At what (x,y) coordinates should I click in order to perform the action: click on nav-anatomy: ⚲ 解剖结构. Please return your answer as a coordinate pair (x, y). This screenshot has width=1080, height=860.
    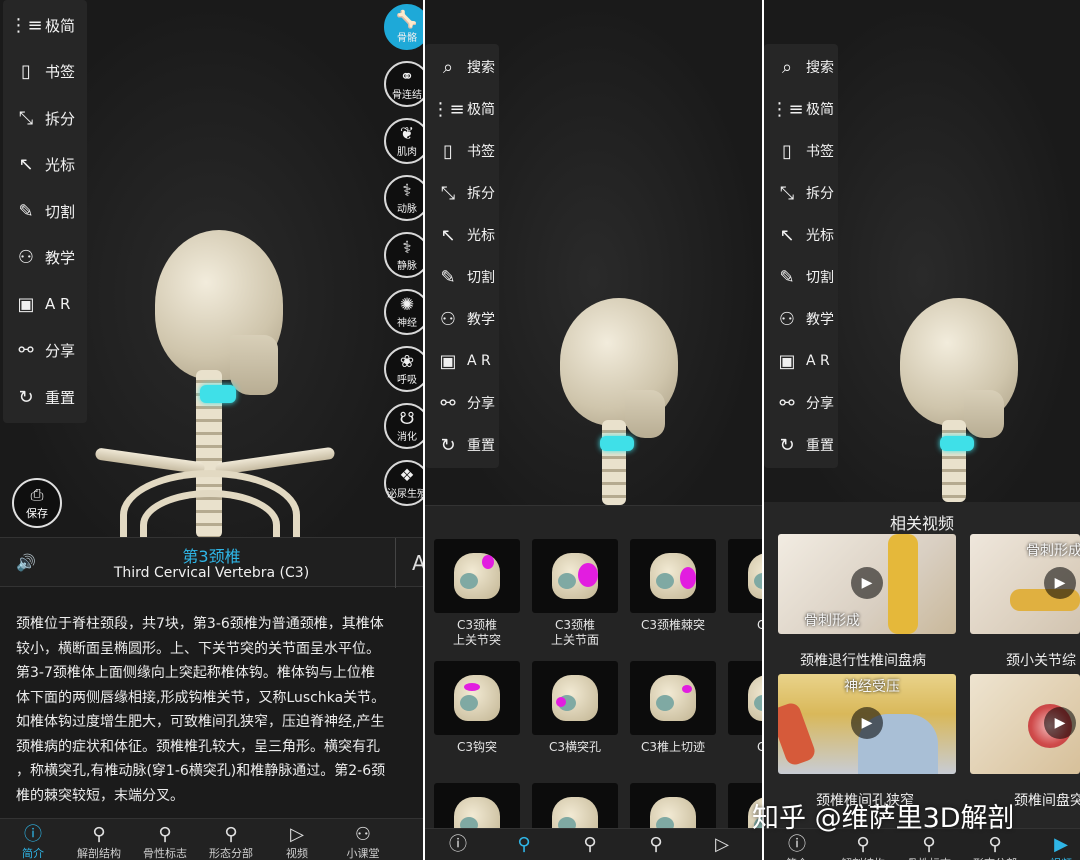
    Looking at the image, I should click on (99, 839).